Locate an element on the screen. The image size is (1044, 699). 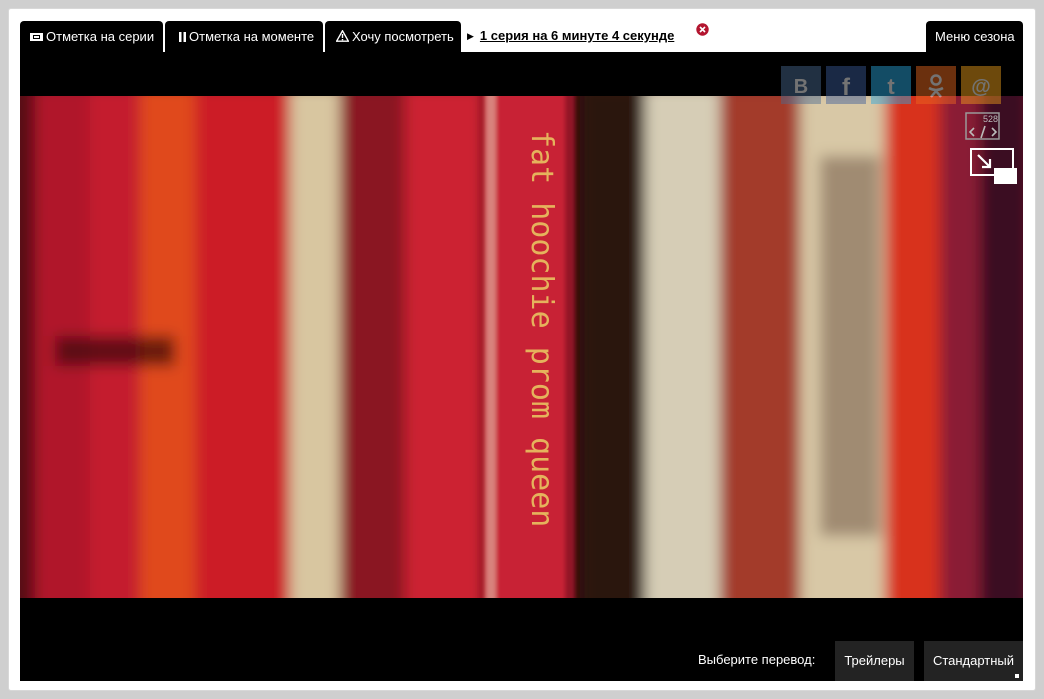
svg-text: B is located at coordinates (801, 87).